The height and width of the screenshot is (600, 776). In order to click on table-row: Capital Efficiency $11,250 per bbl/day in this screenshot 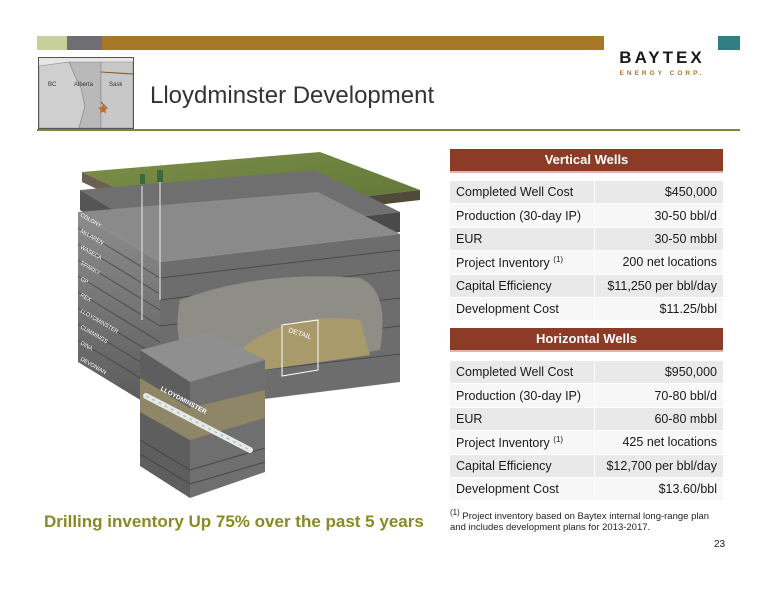, I will do `click(586, 286)`.